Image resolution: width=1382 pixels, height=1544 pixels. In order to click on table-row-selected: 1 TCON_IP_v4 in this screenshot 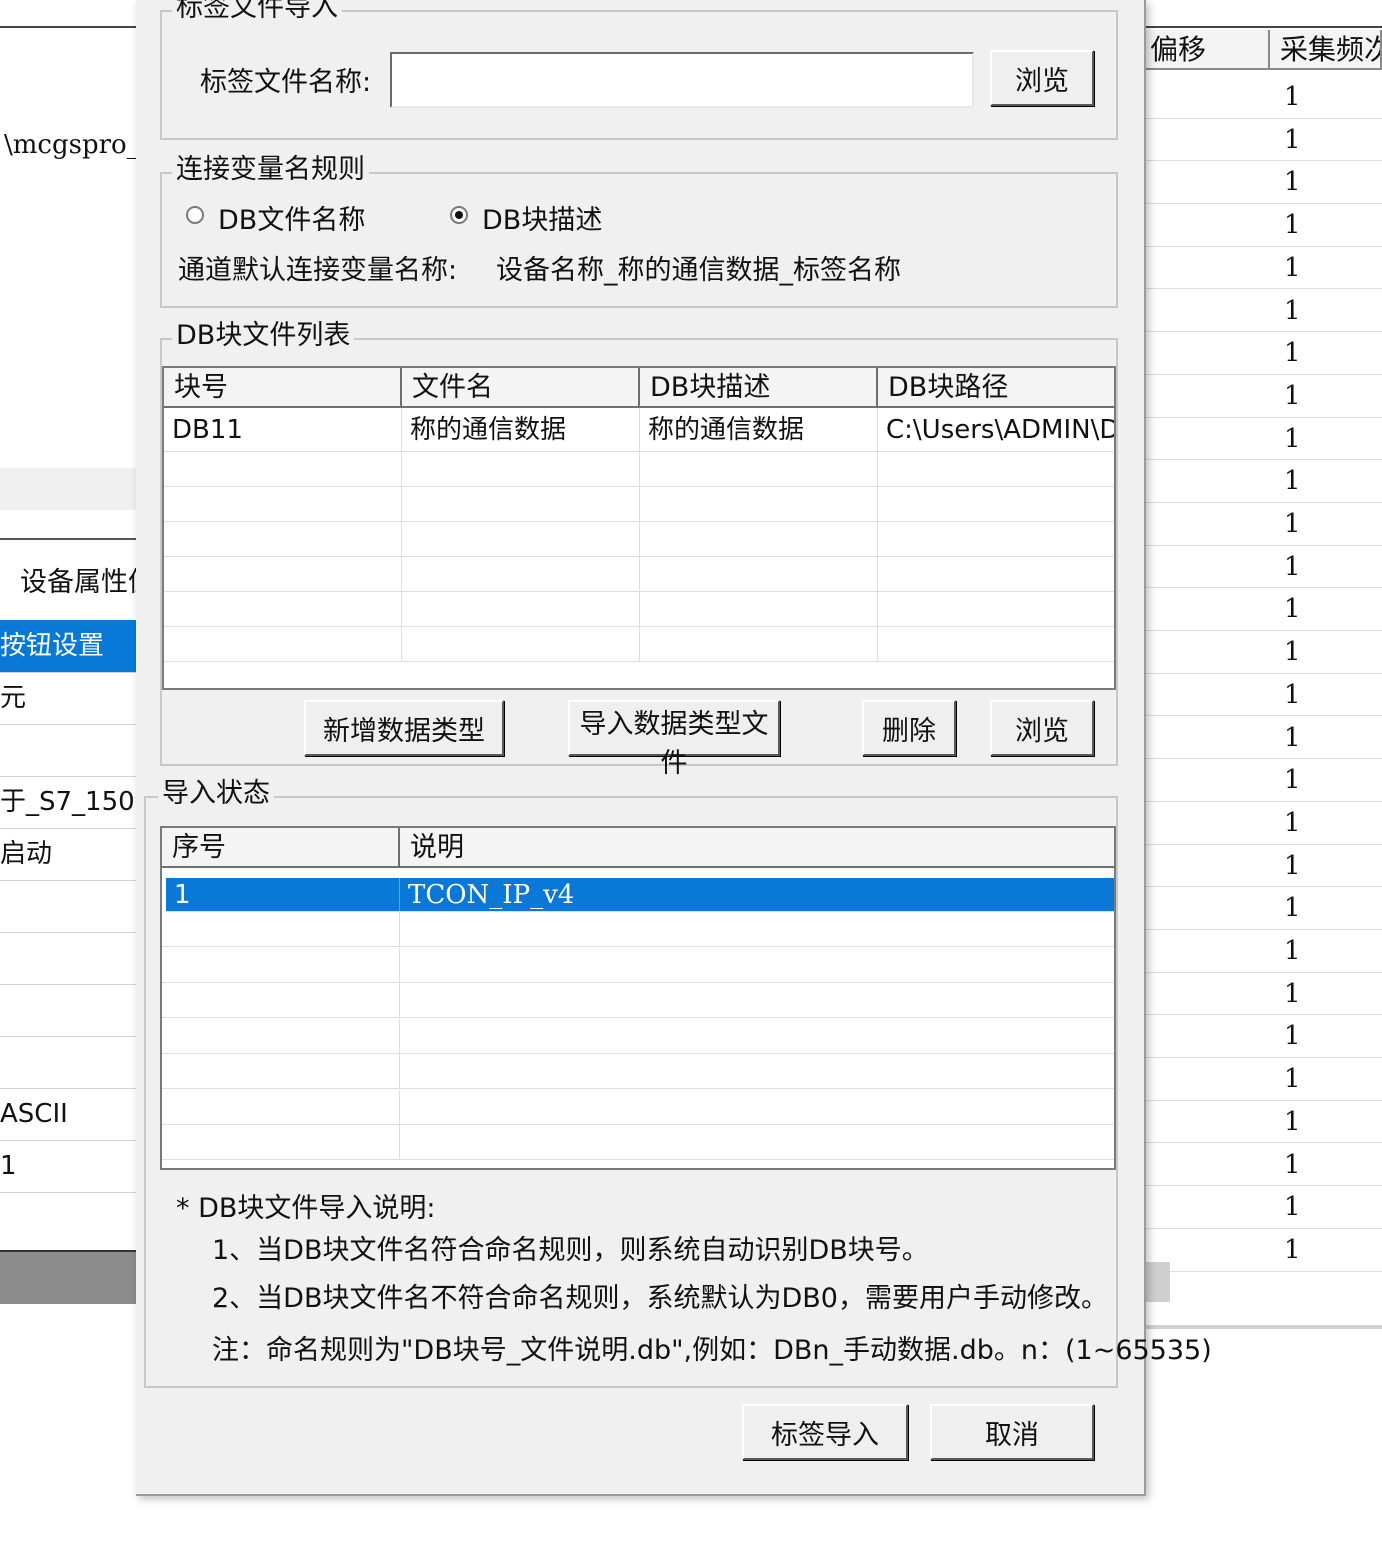, I will do `click(640, 895)`.